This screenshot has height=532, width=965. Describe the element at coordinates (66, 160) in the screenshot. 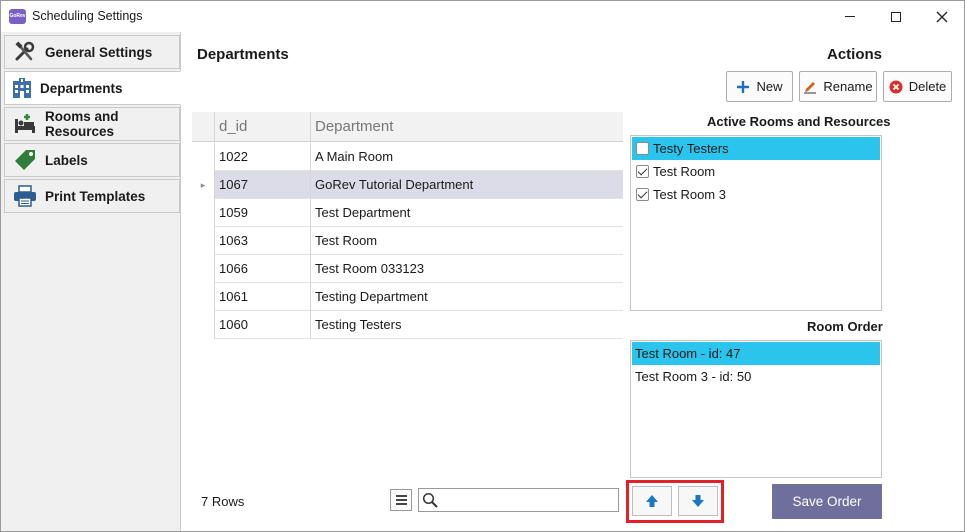

I see `sidebar-item-label: Labels` at that location.